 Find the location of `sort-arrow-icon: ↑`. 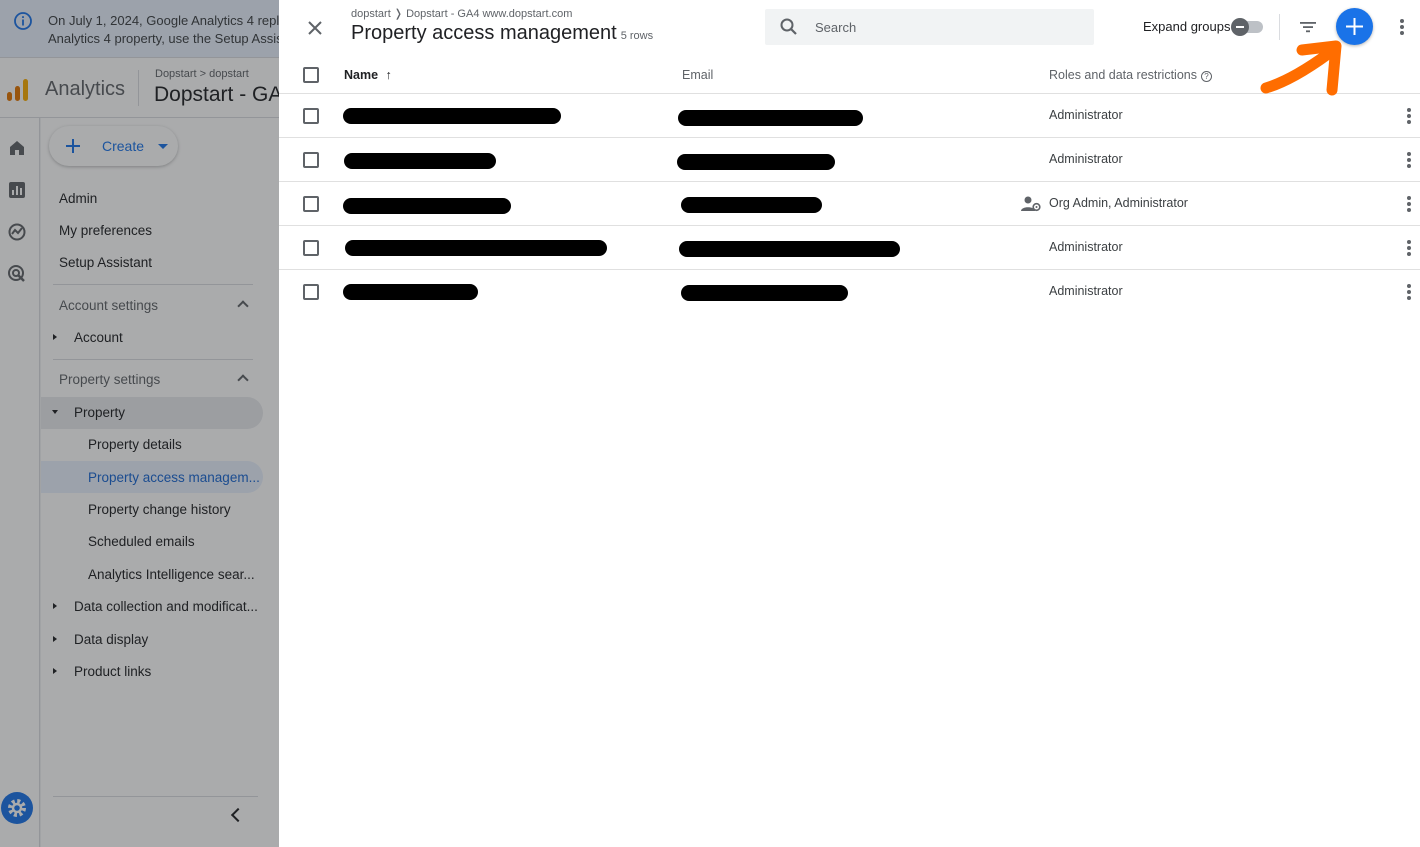

sort-arrow-icon: ↑ is located at coordinates (388, 75).